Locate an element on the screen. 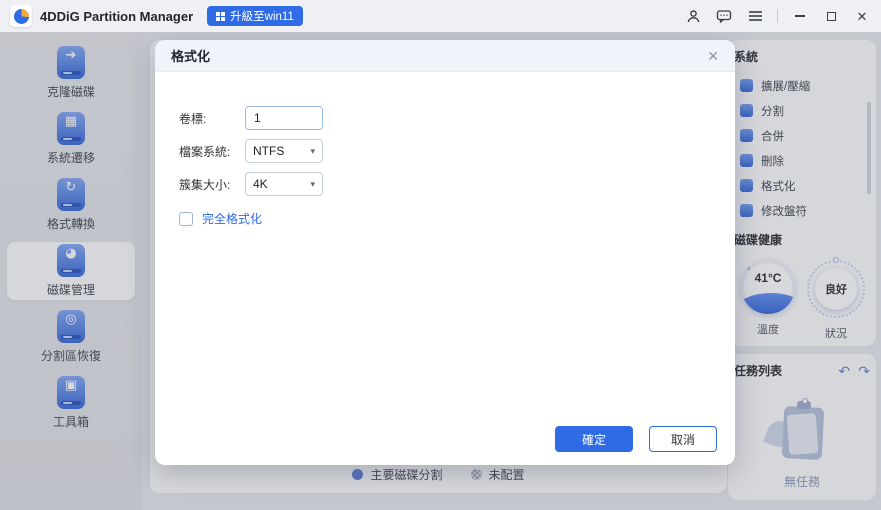  cancel-button: 取消 is located at coordinates (683, 439).